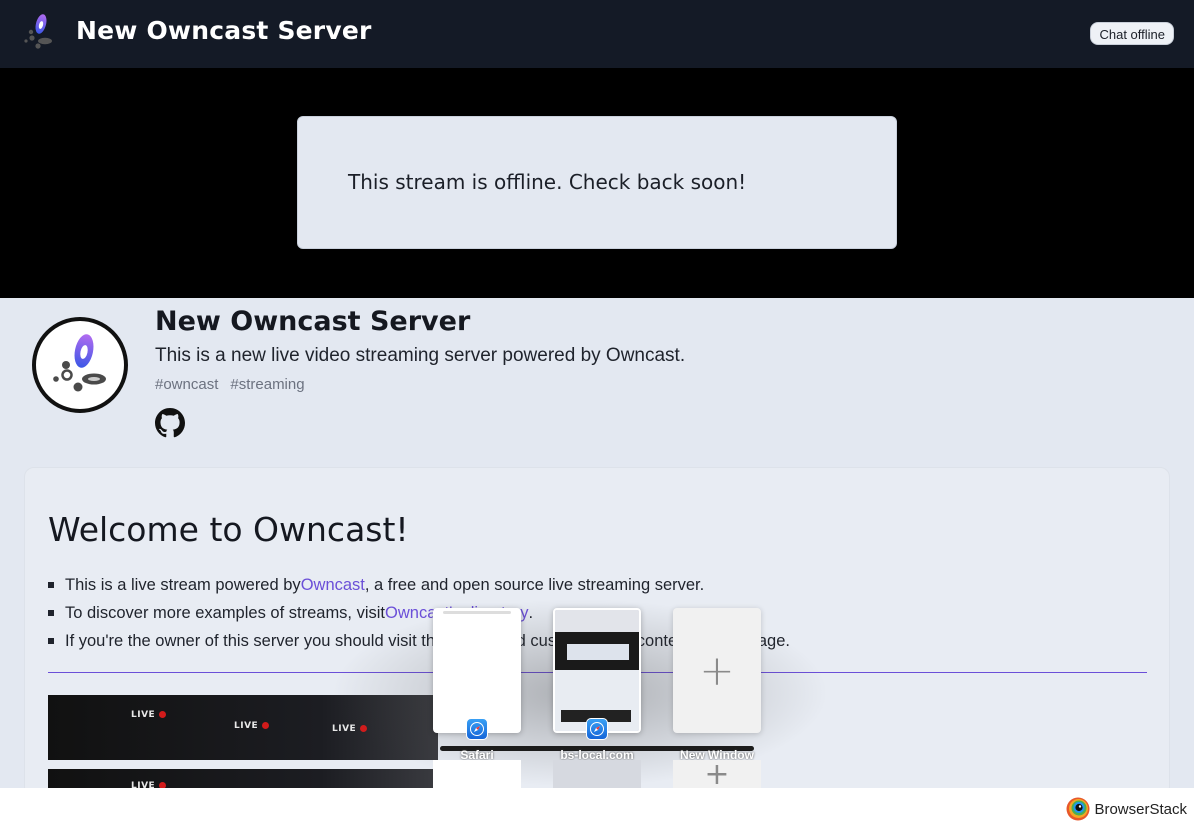 The width and height of the screenshot is (1194, 827). I want to click on header-title: New Owncast Server, so click(224, 30).